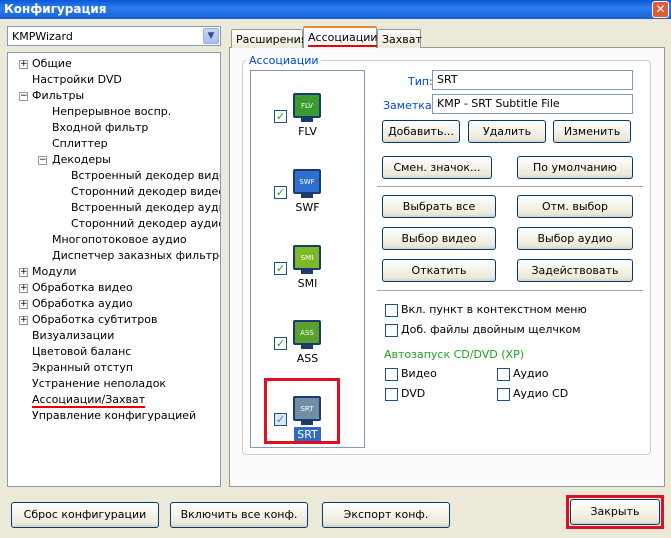  What do you see at coordinates (541, 393) in the screenshot?
I see `autorun-audio-cd-label: Аудио CD` at bounding box center [541, 393].